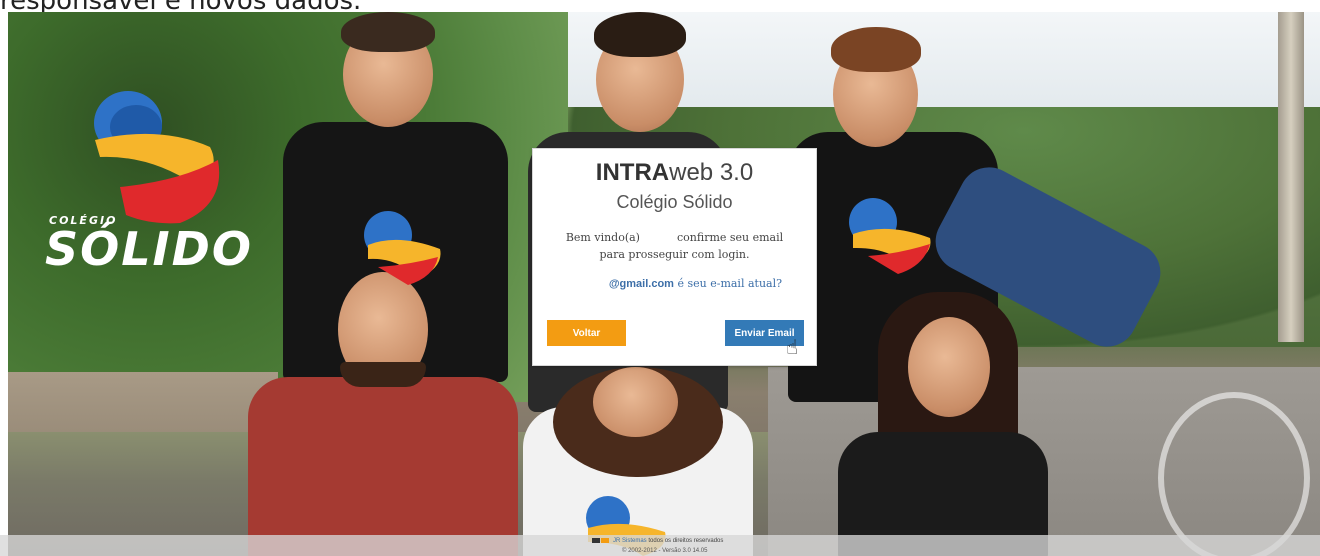 The width and height of the screenshot is (1320, 556). I want to click on welcome-text: Bem vindo(a), so click(602, 237).